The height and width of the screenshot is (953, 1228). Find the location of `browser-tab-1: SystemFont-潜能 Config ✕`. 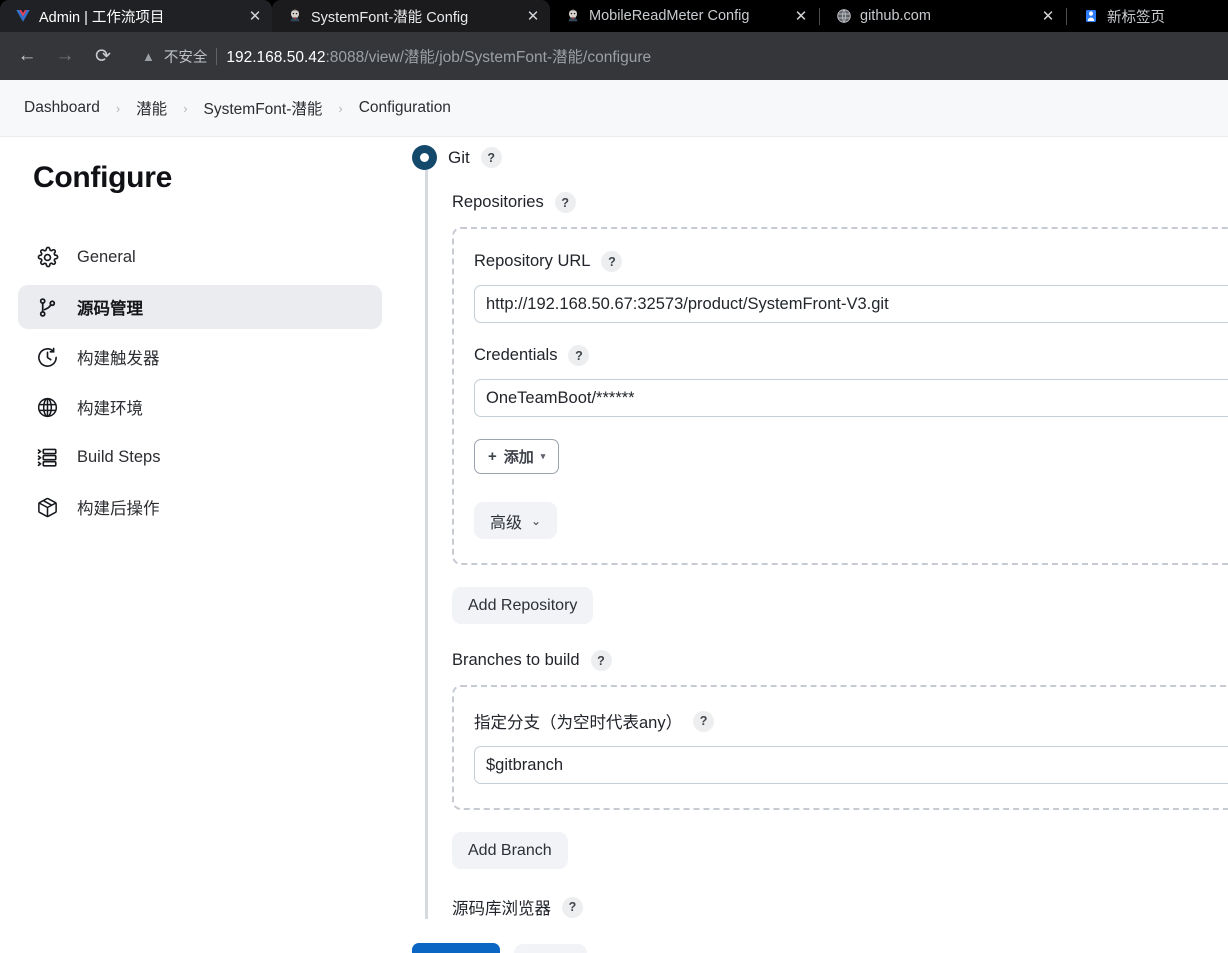

browser-tab-1: SystemFont-潜能 Config ✕ is located at coordinates (411, 16).